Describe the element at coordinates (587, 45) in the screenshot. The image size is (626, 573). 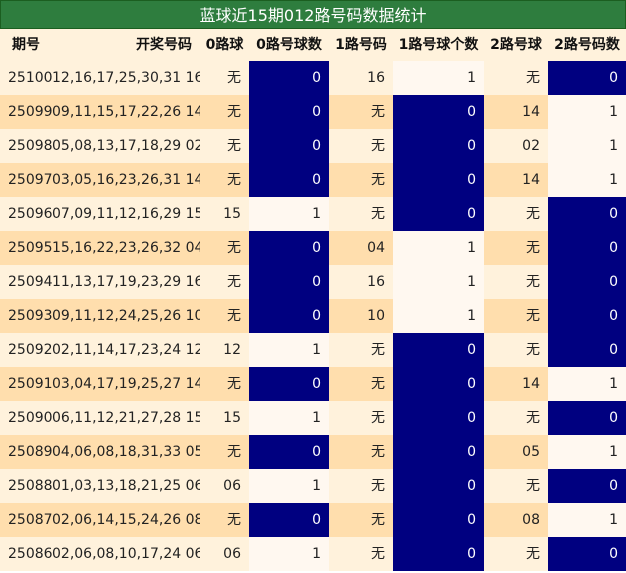
I see `header-route2-count: 2路号码数` at that location.